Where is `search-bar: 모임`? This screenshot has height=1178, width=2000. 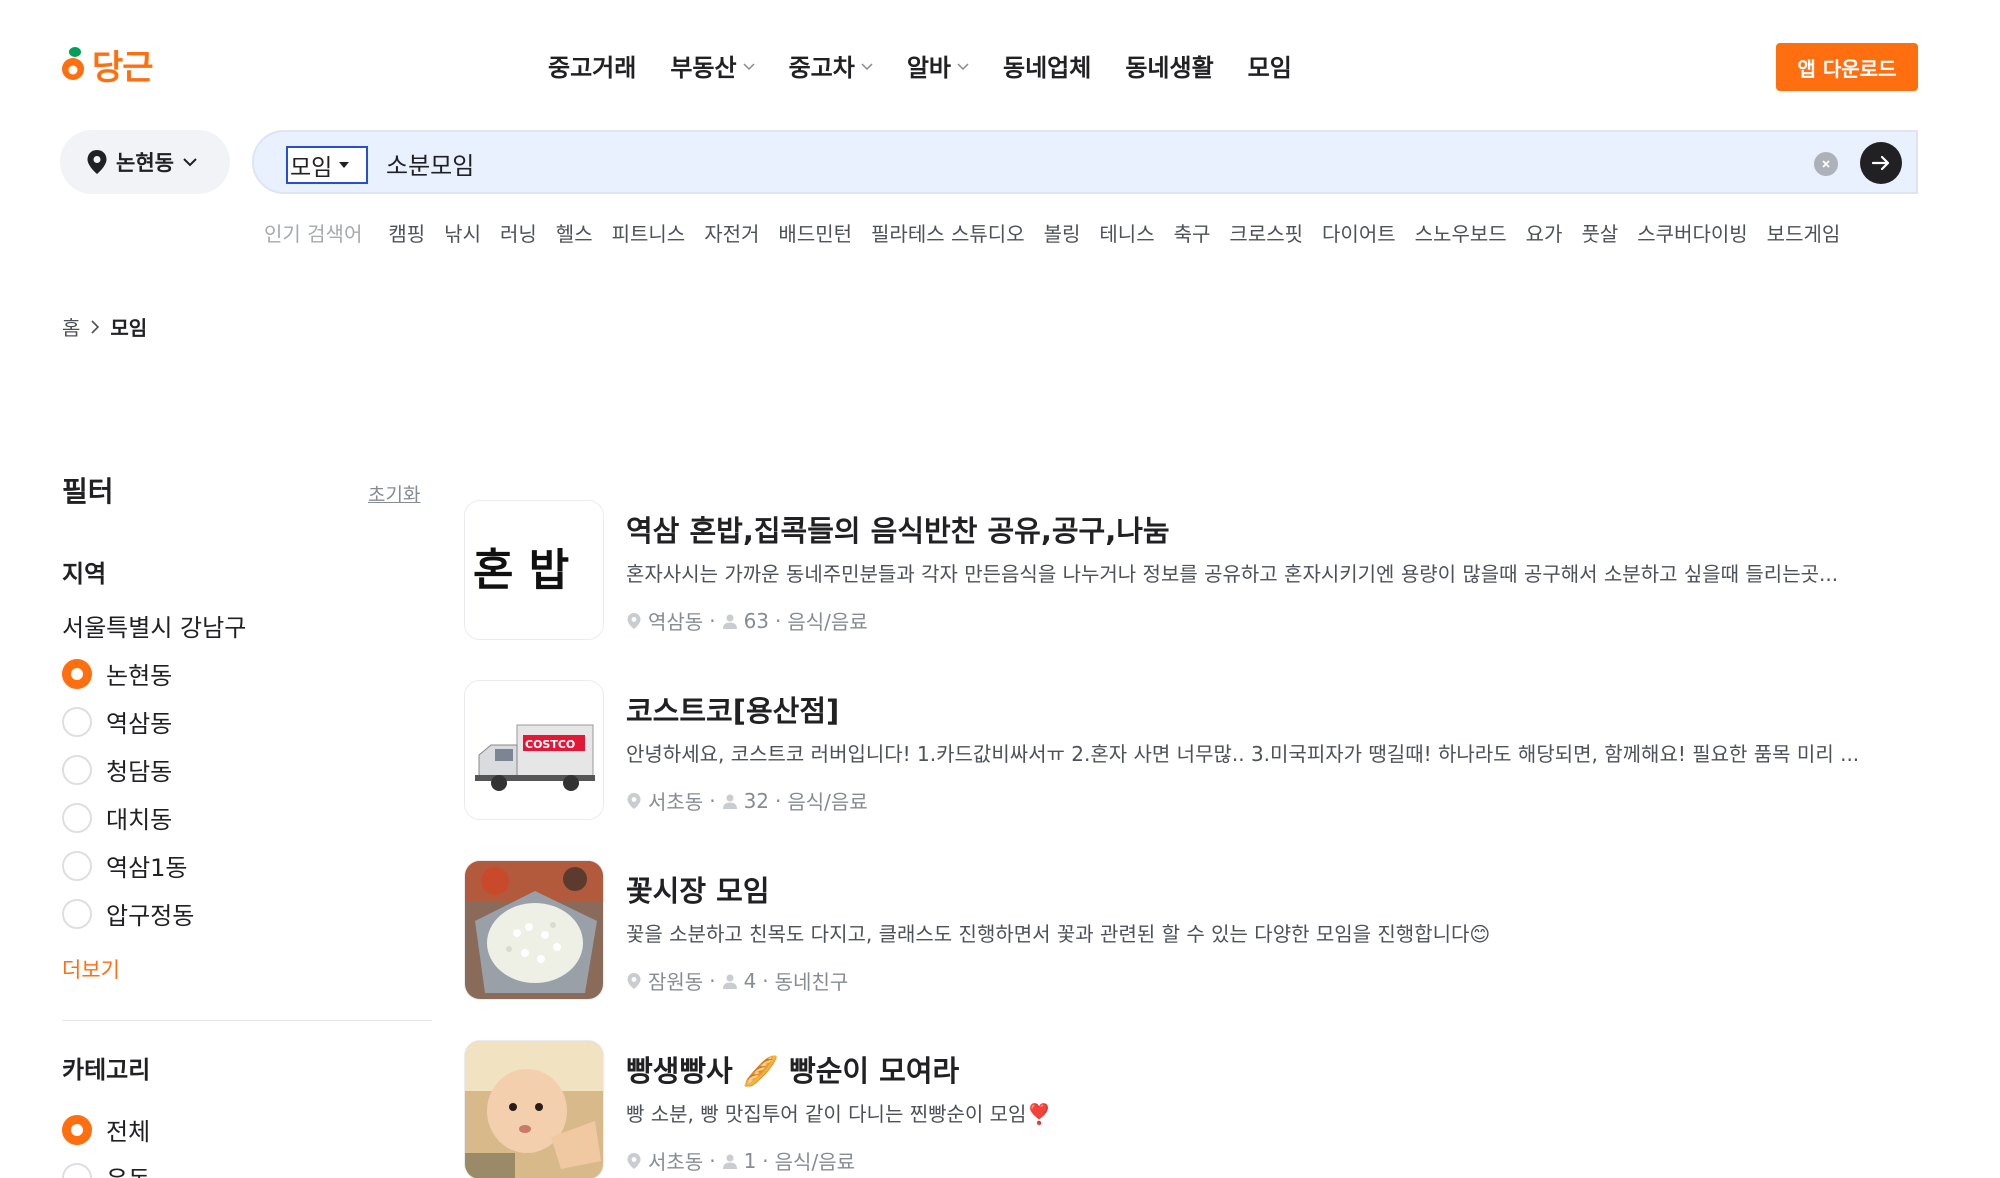 search-bar: 모임 is located at coordinates (1085, 162).